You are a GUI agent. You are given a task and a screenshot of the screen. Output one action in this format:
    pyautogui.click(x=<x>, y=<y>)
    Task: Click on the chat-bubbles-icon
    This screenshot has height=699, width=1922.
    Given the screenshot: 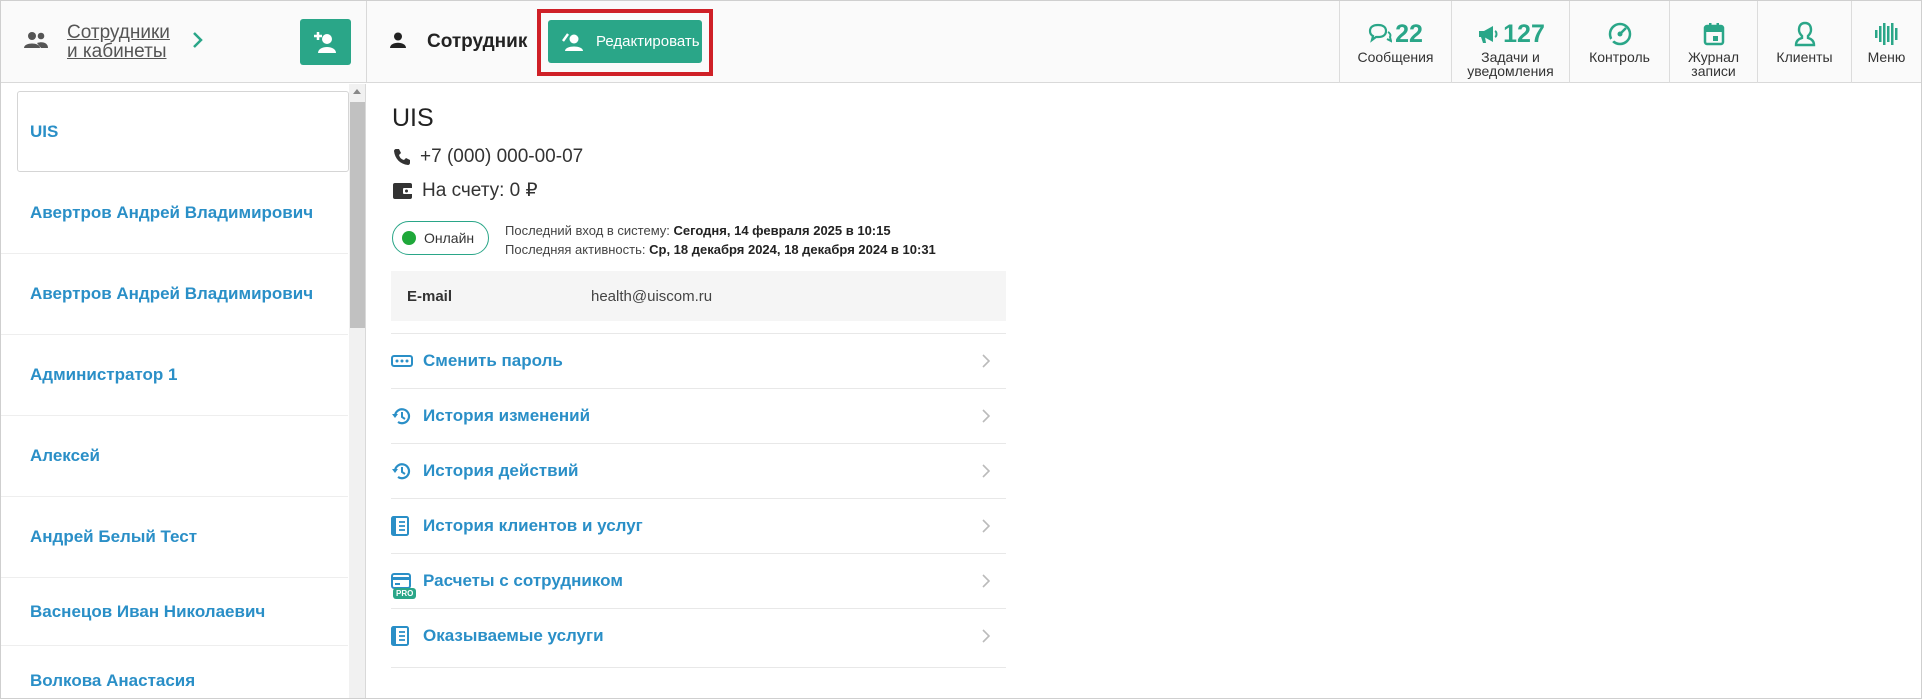 What is the action you would take?
    pyautogui.click(x=1380, y=33)
    